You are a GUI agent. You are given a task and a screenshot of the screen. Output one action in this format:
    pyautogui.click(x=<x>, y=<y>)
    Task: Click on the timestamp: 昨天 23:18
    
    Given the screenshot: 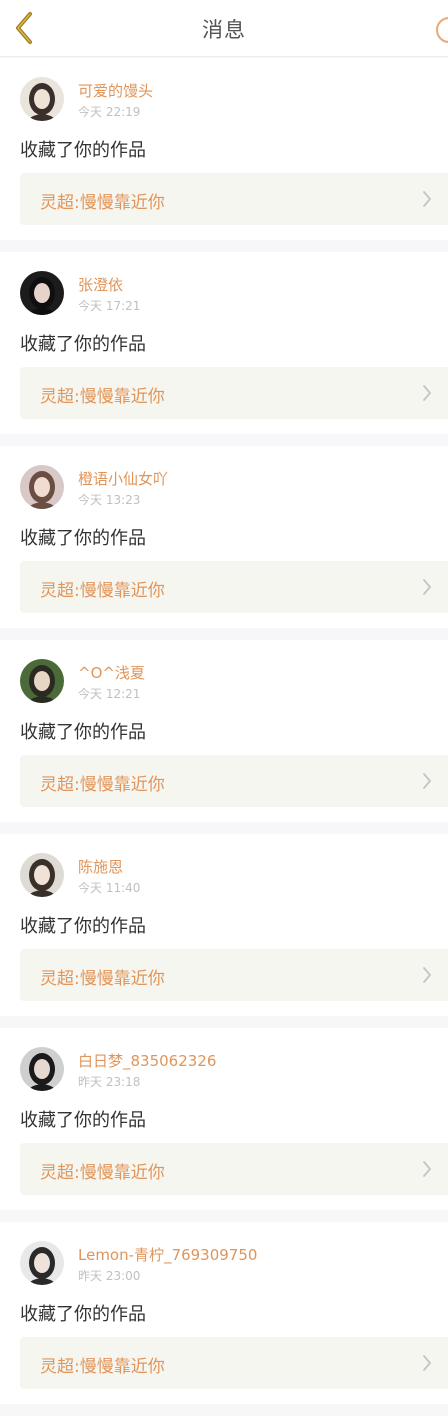 What is the action you would take?
    pyautogui.click(x=109, y=1082)
    